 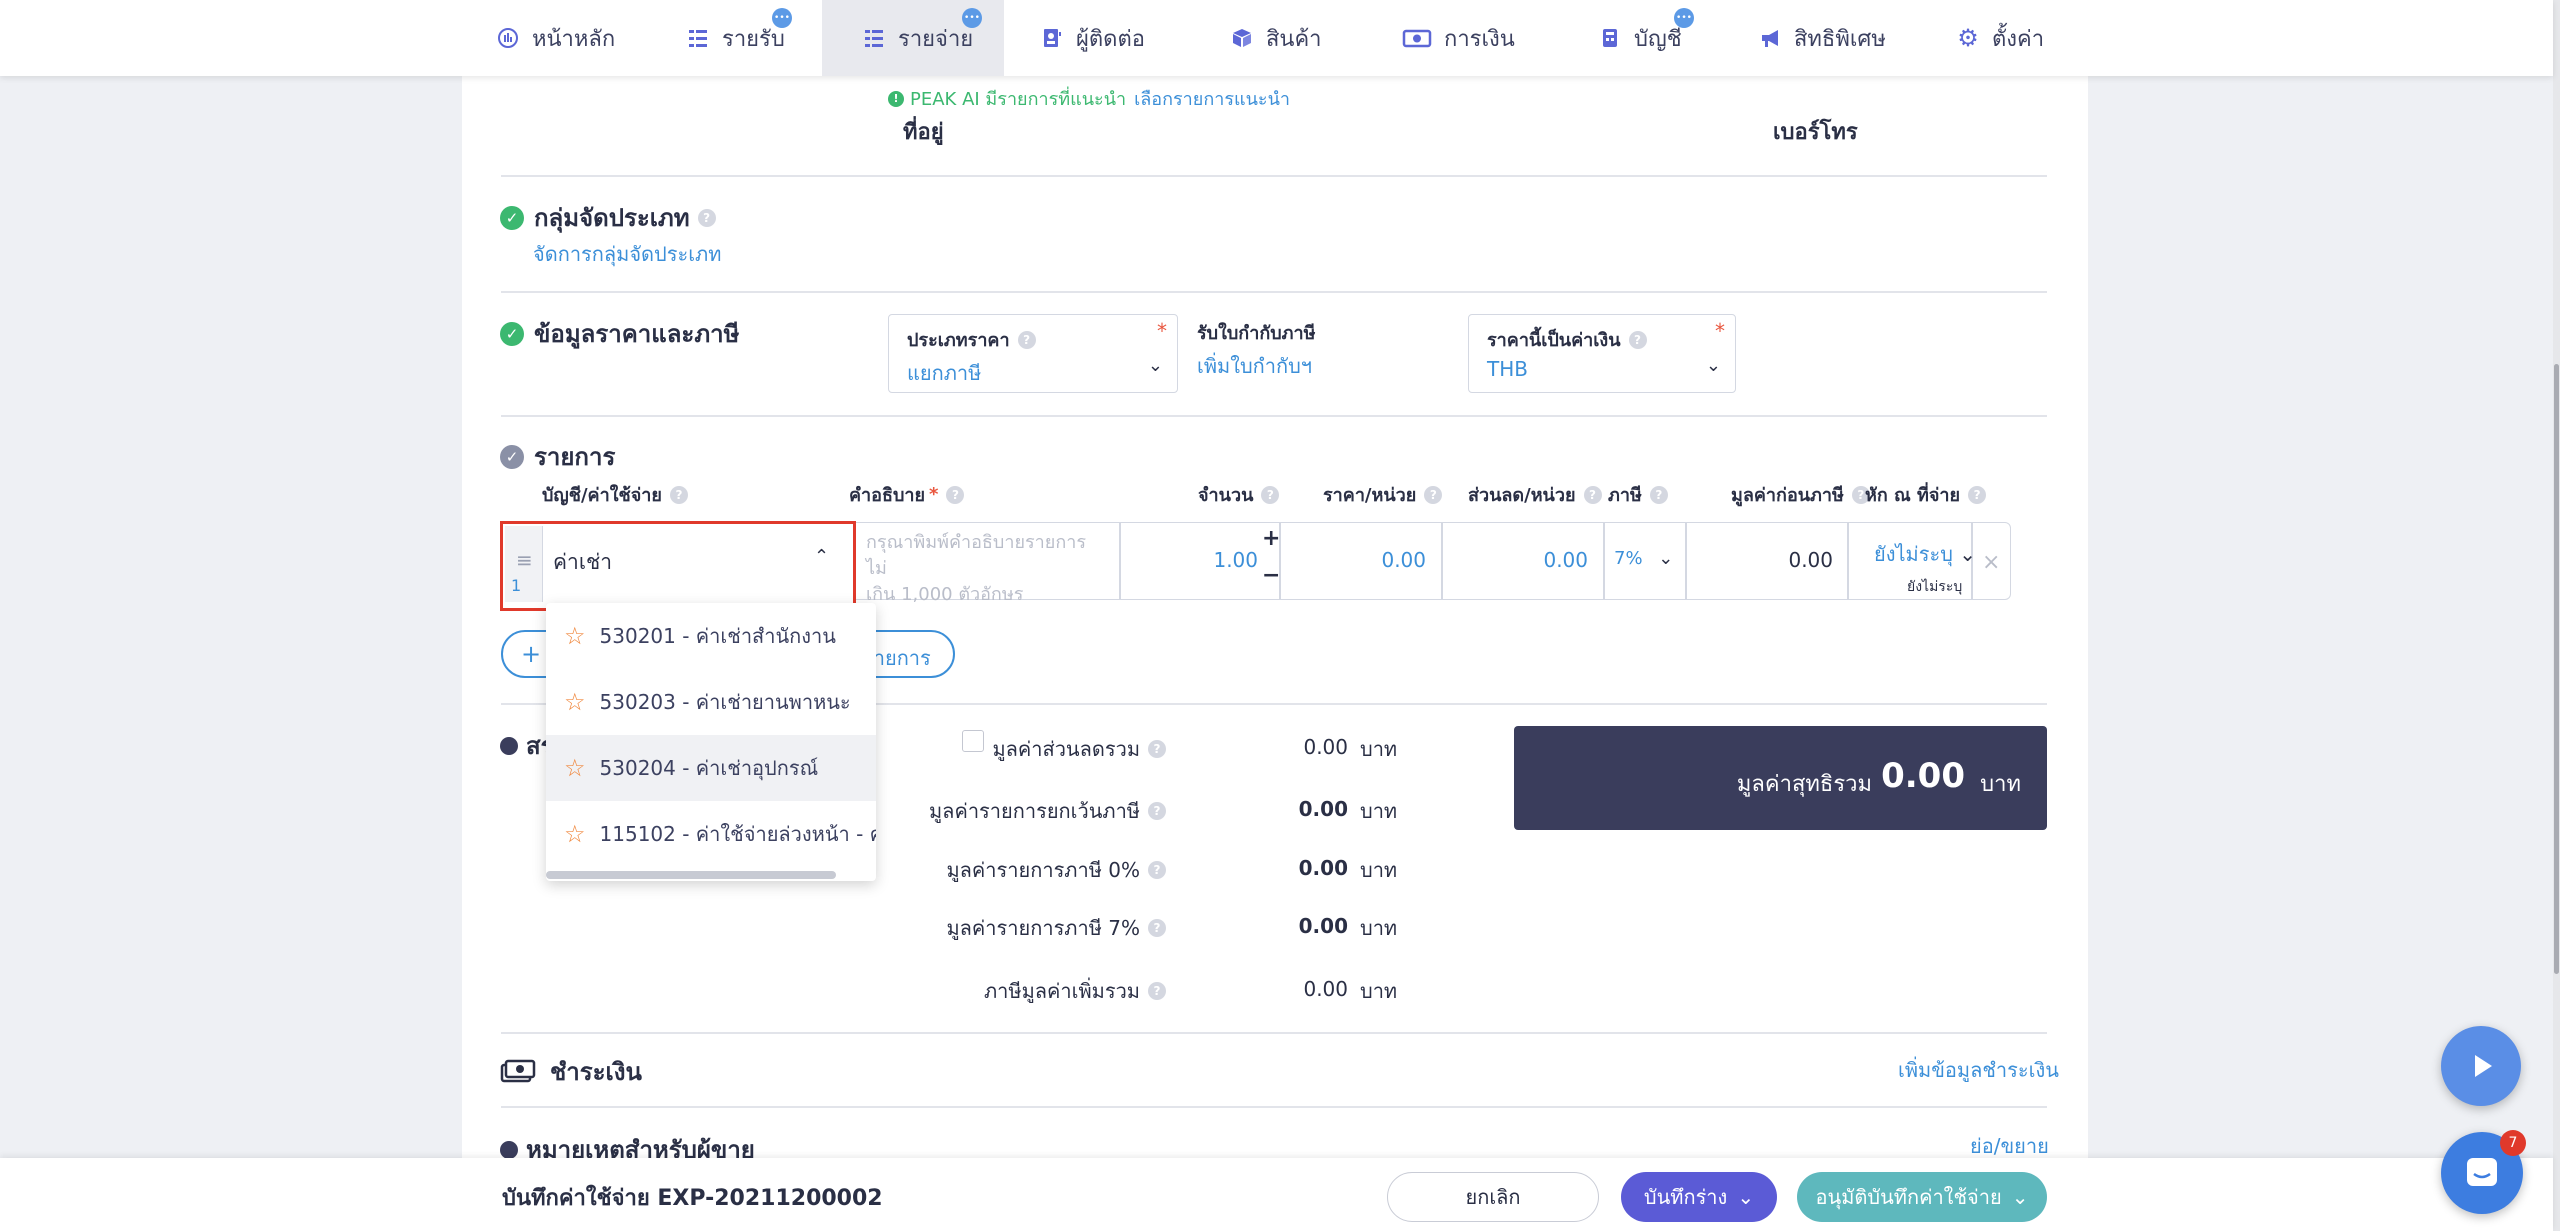 I want to click on nav-item-income: รายรับ •••, so click(x=739, y=38).